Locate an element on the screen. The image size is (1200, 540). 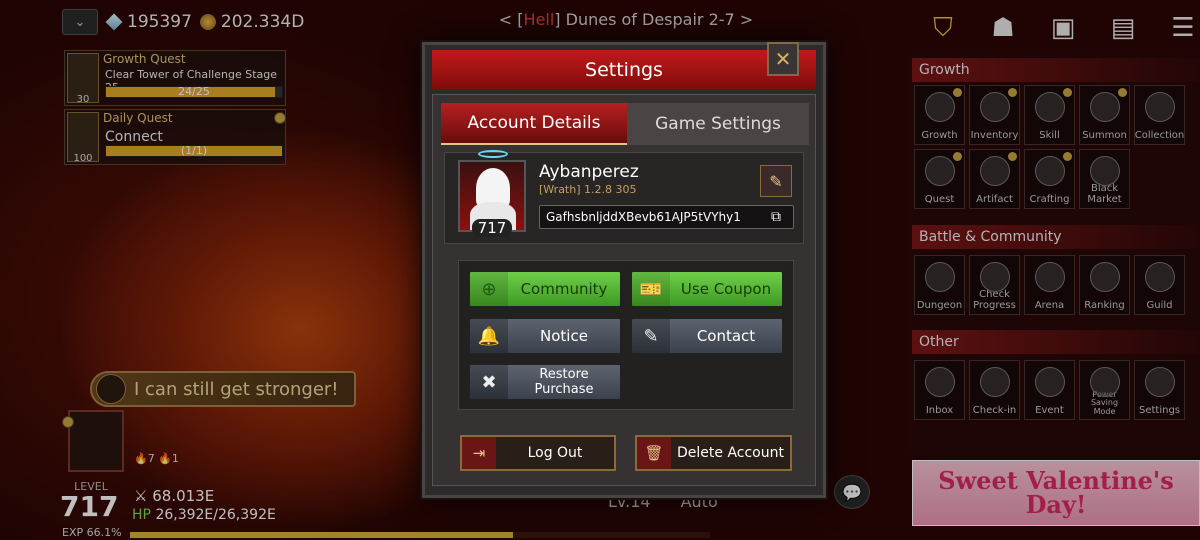
community-button: ⊕ Community is located at coordinates (545, 289).